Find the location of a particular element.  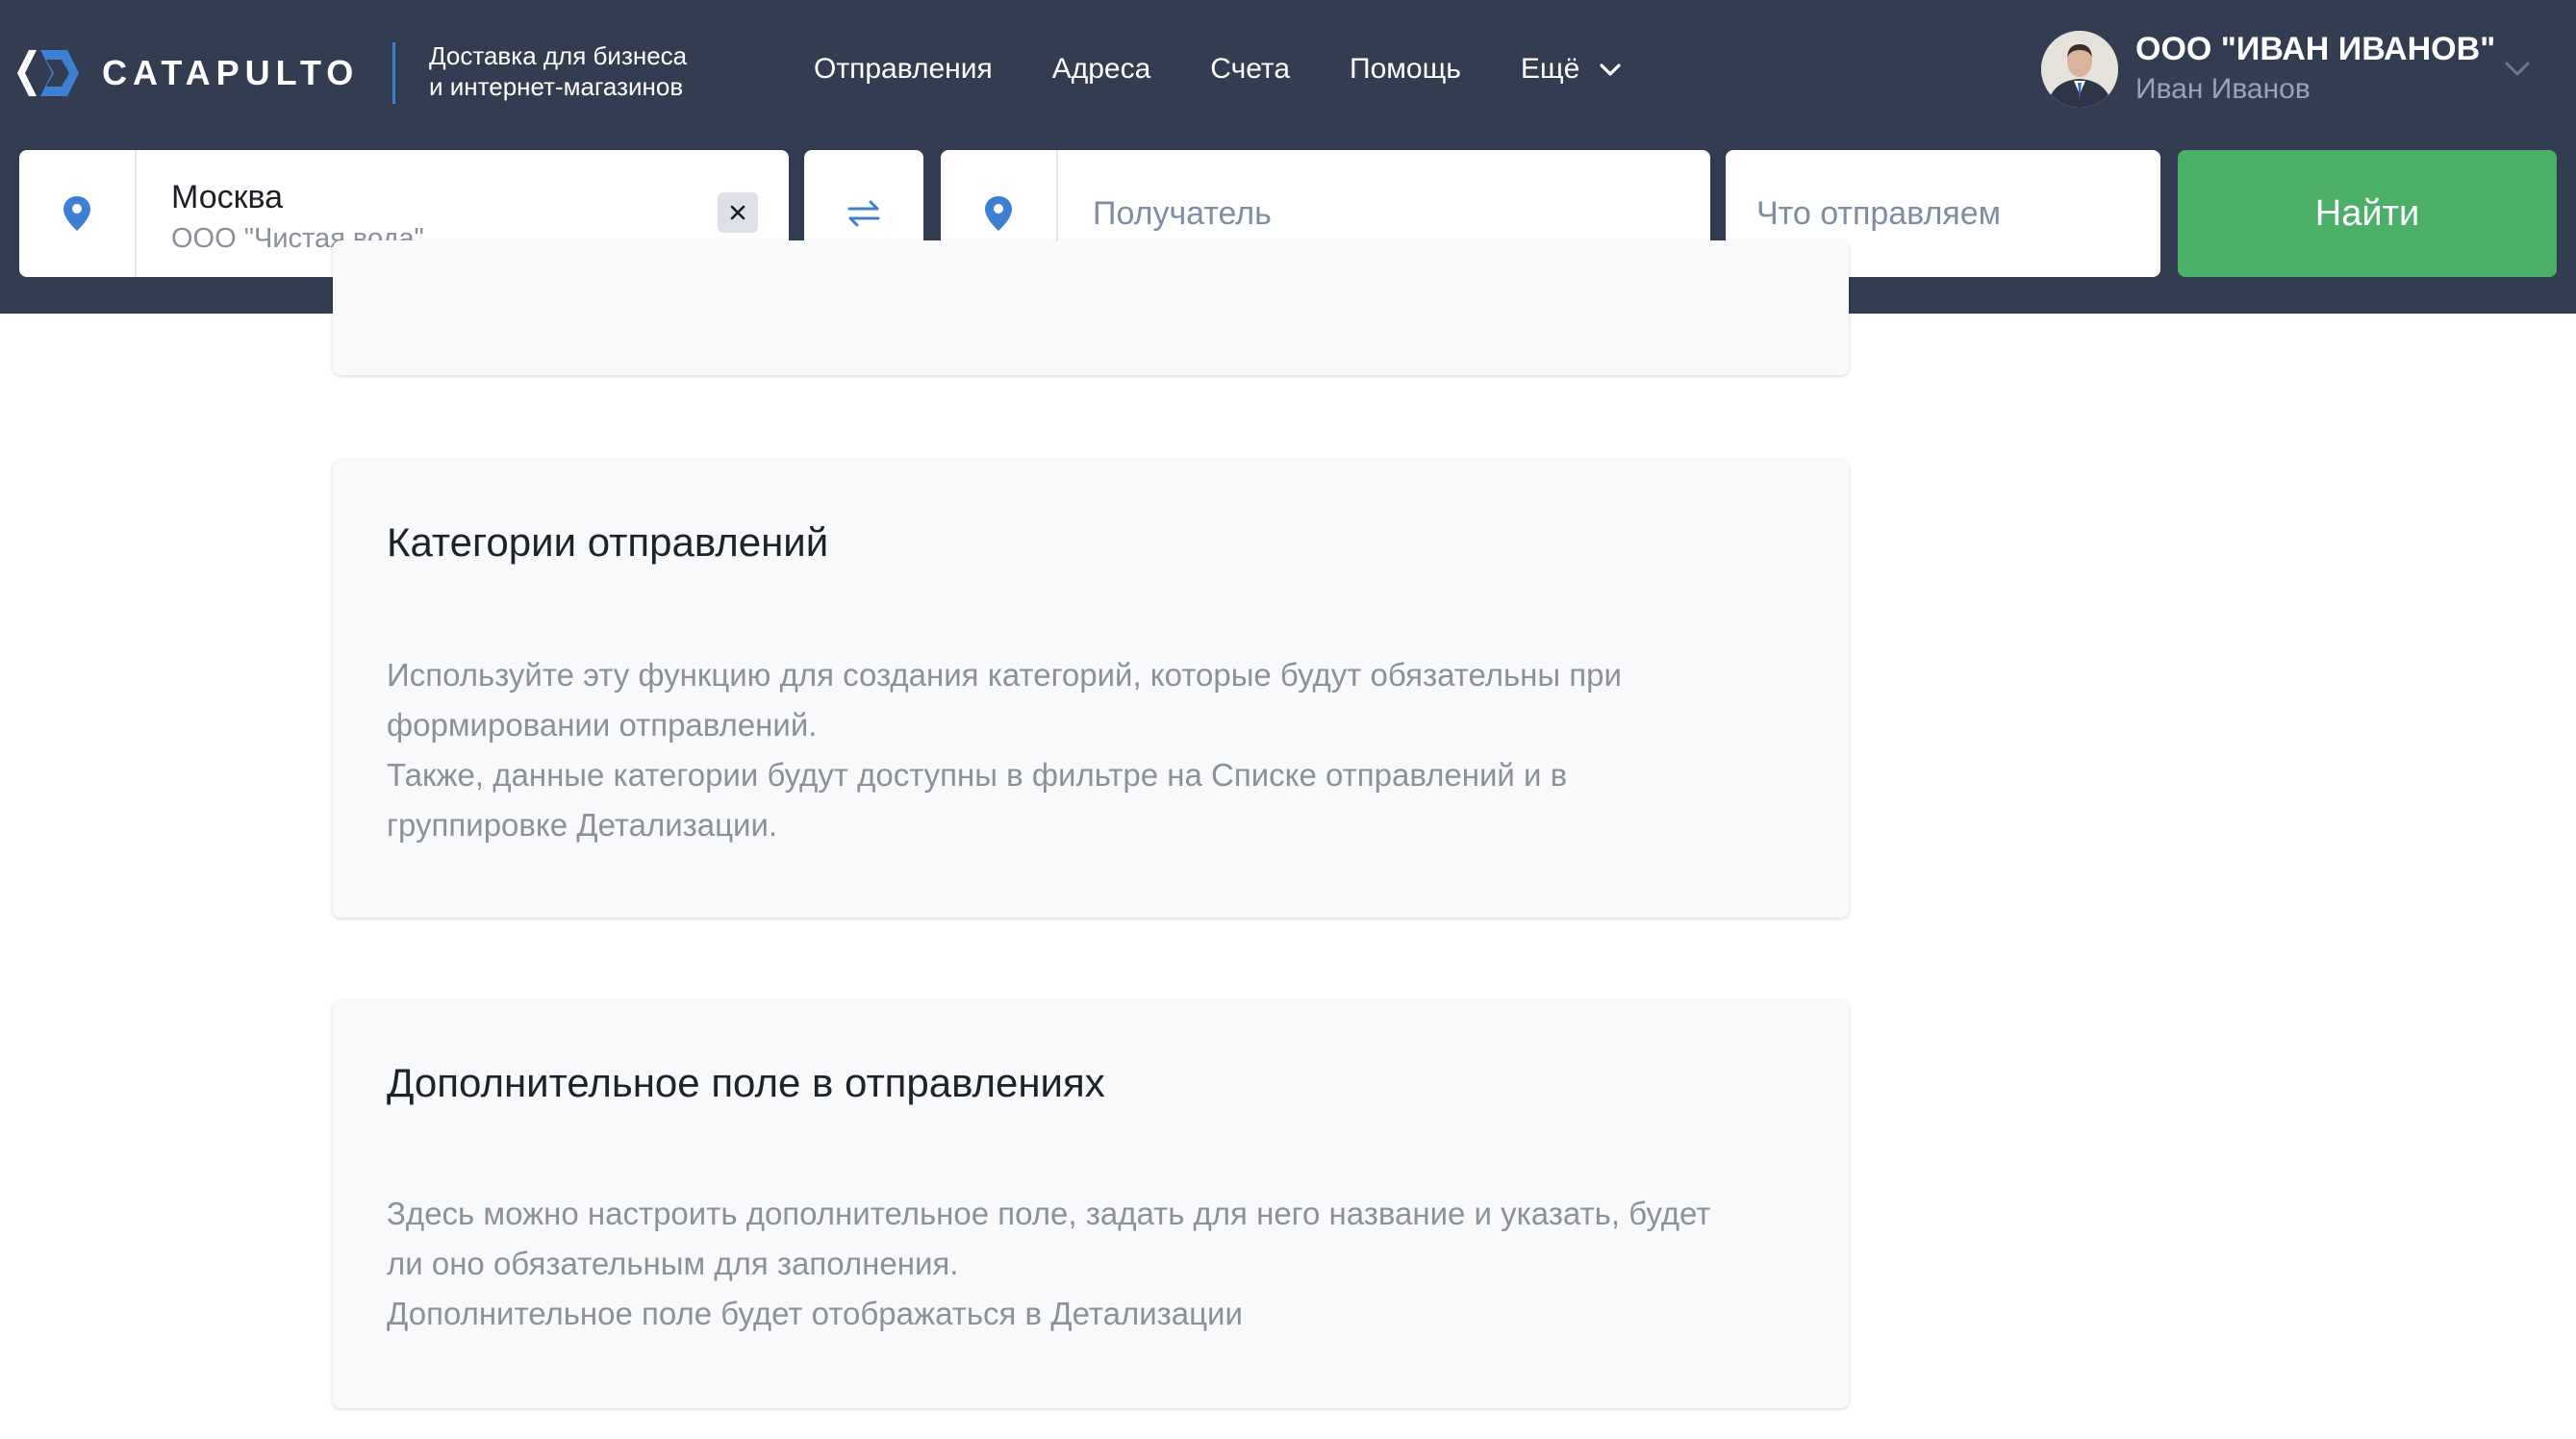

clear-sender-button is located at coordinates (738, 212).